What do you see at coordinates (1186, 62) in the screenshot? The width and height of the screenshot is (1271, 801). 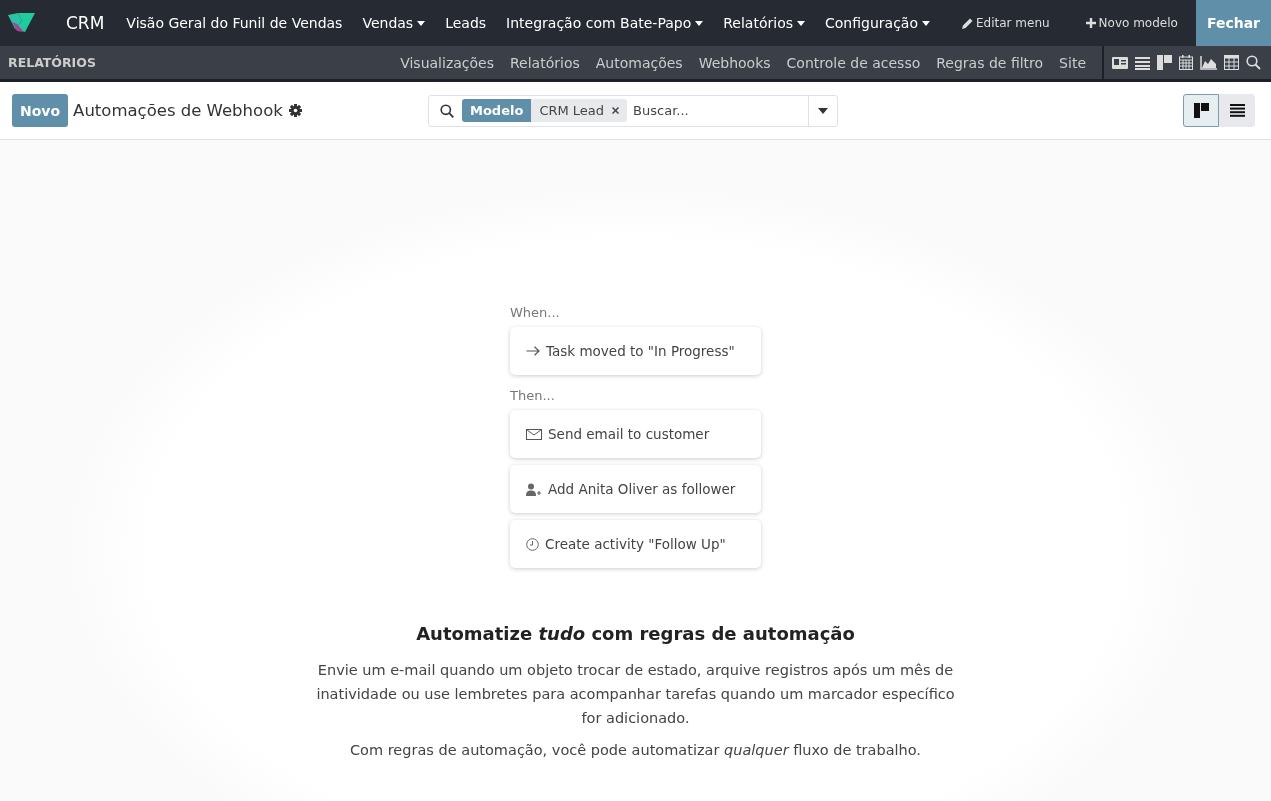 I see `calendar-icon` at bounding box center [1186, 62].